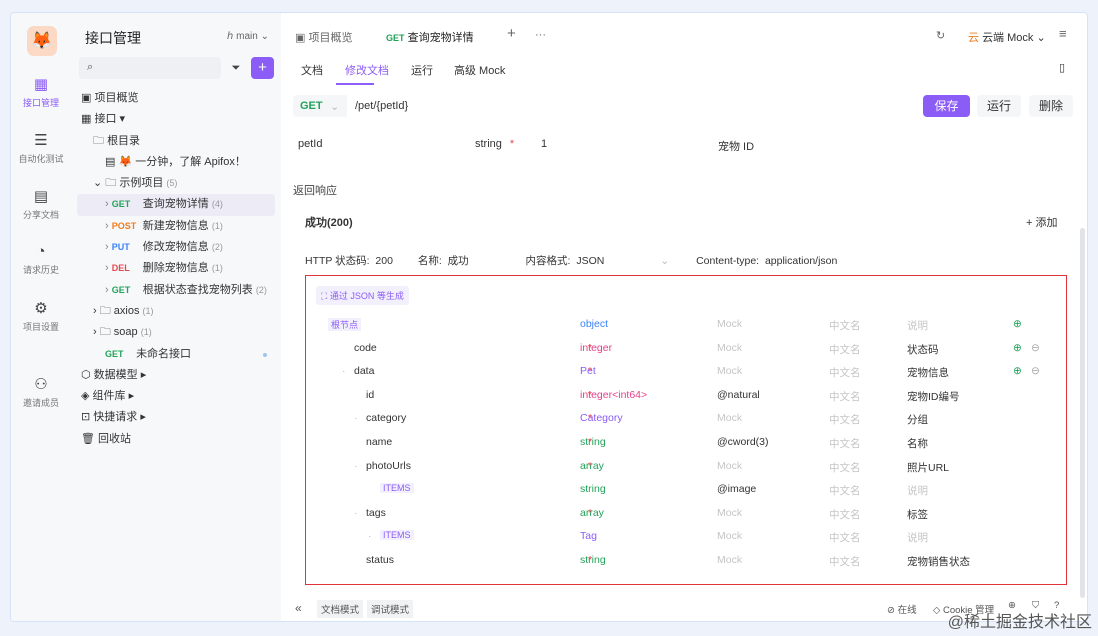 The width and height of the screenshot is (1098, 636). Describe the element at coordinates (176, 98) in the screenshot. I see `tree-overview: ▣ 项目概览` at that location.